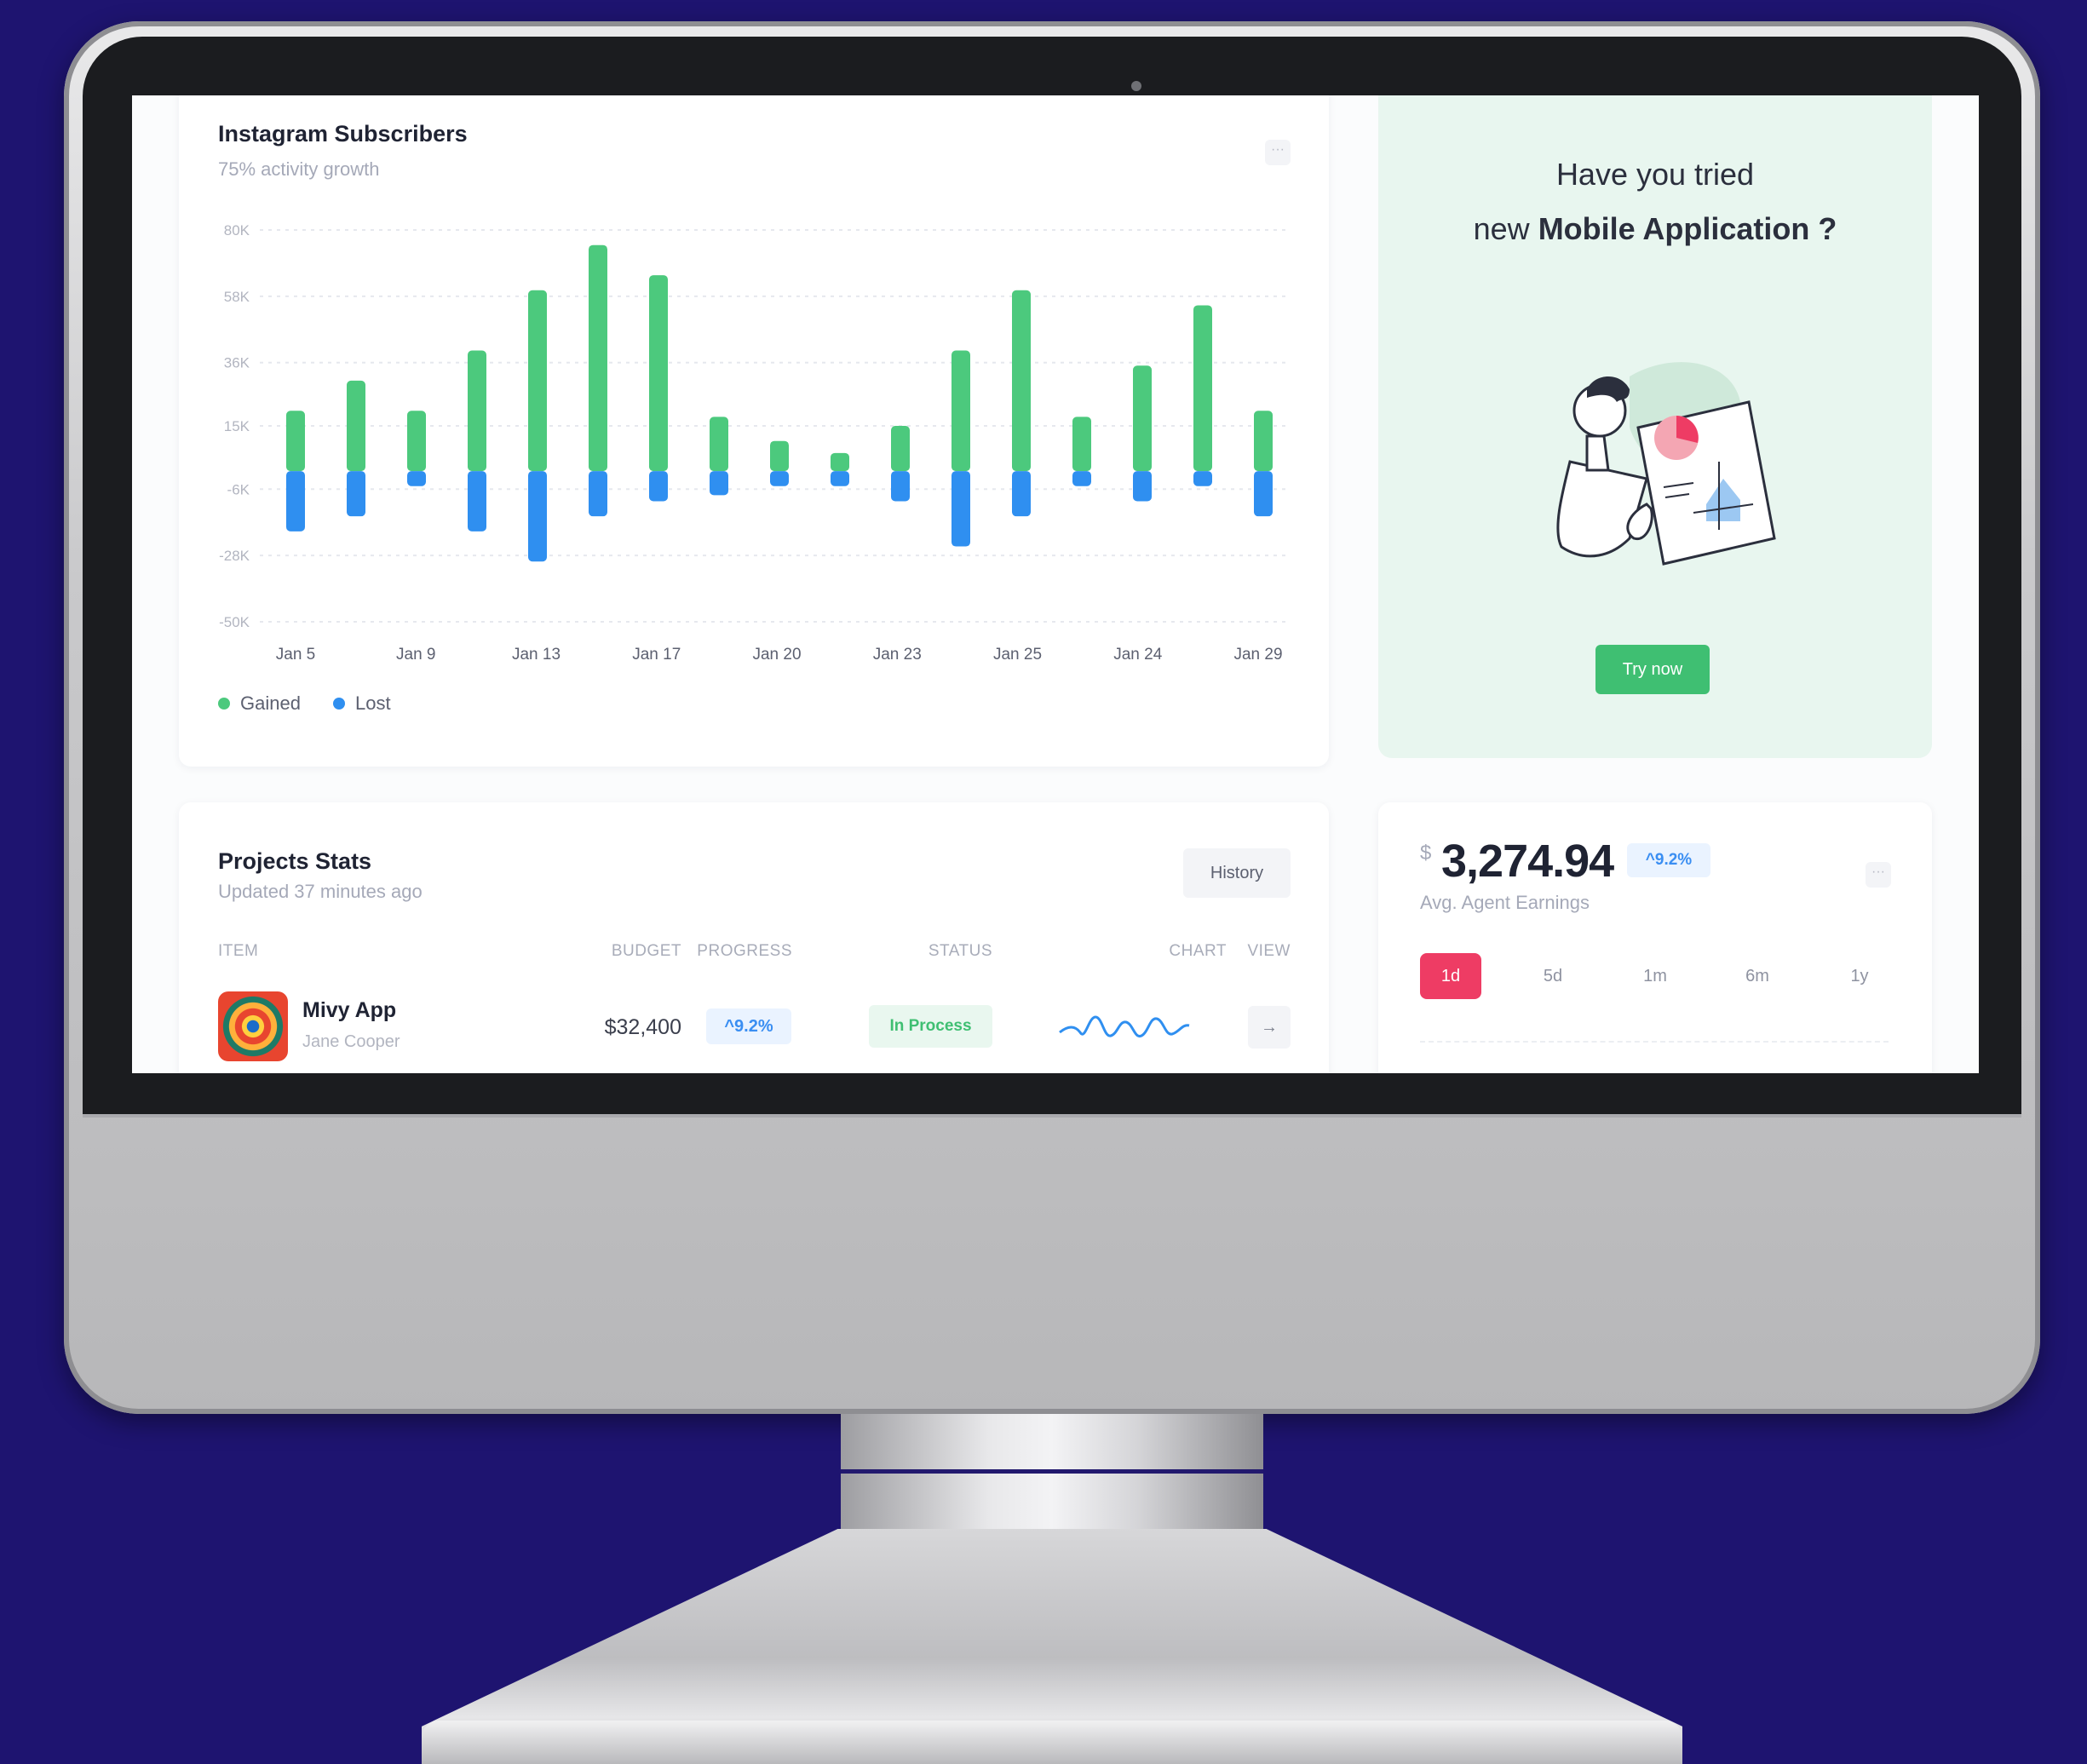 The height and width of the screenshot is (1764, 2087). Describe the element at coordinates (931, 1026) in the screenshot. I see `status-badge: In Process` at that location.